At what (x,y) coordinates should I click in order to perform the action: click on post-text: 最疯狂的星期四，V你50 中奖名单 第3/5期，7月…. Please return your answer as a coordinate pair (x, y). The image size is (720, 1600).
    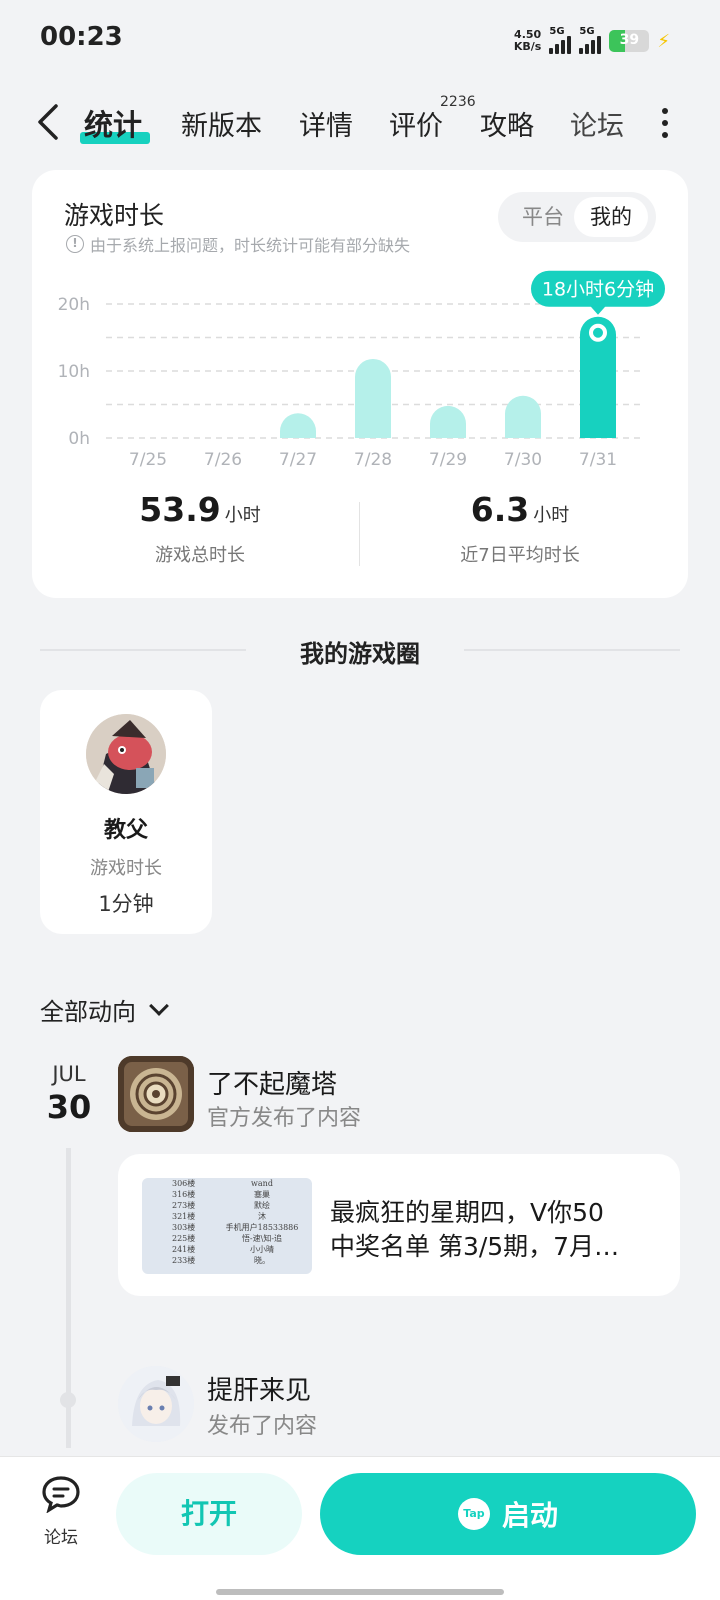
    Looking at the image, I should click on (475, 1229).